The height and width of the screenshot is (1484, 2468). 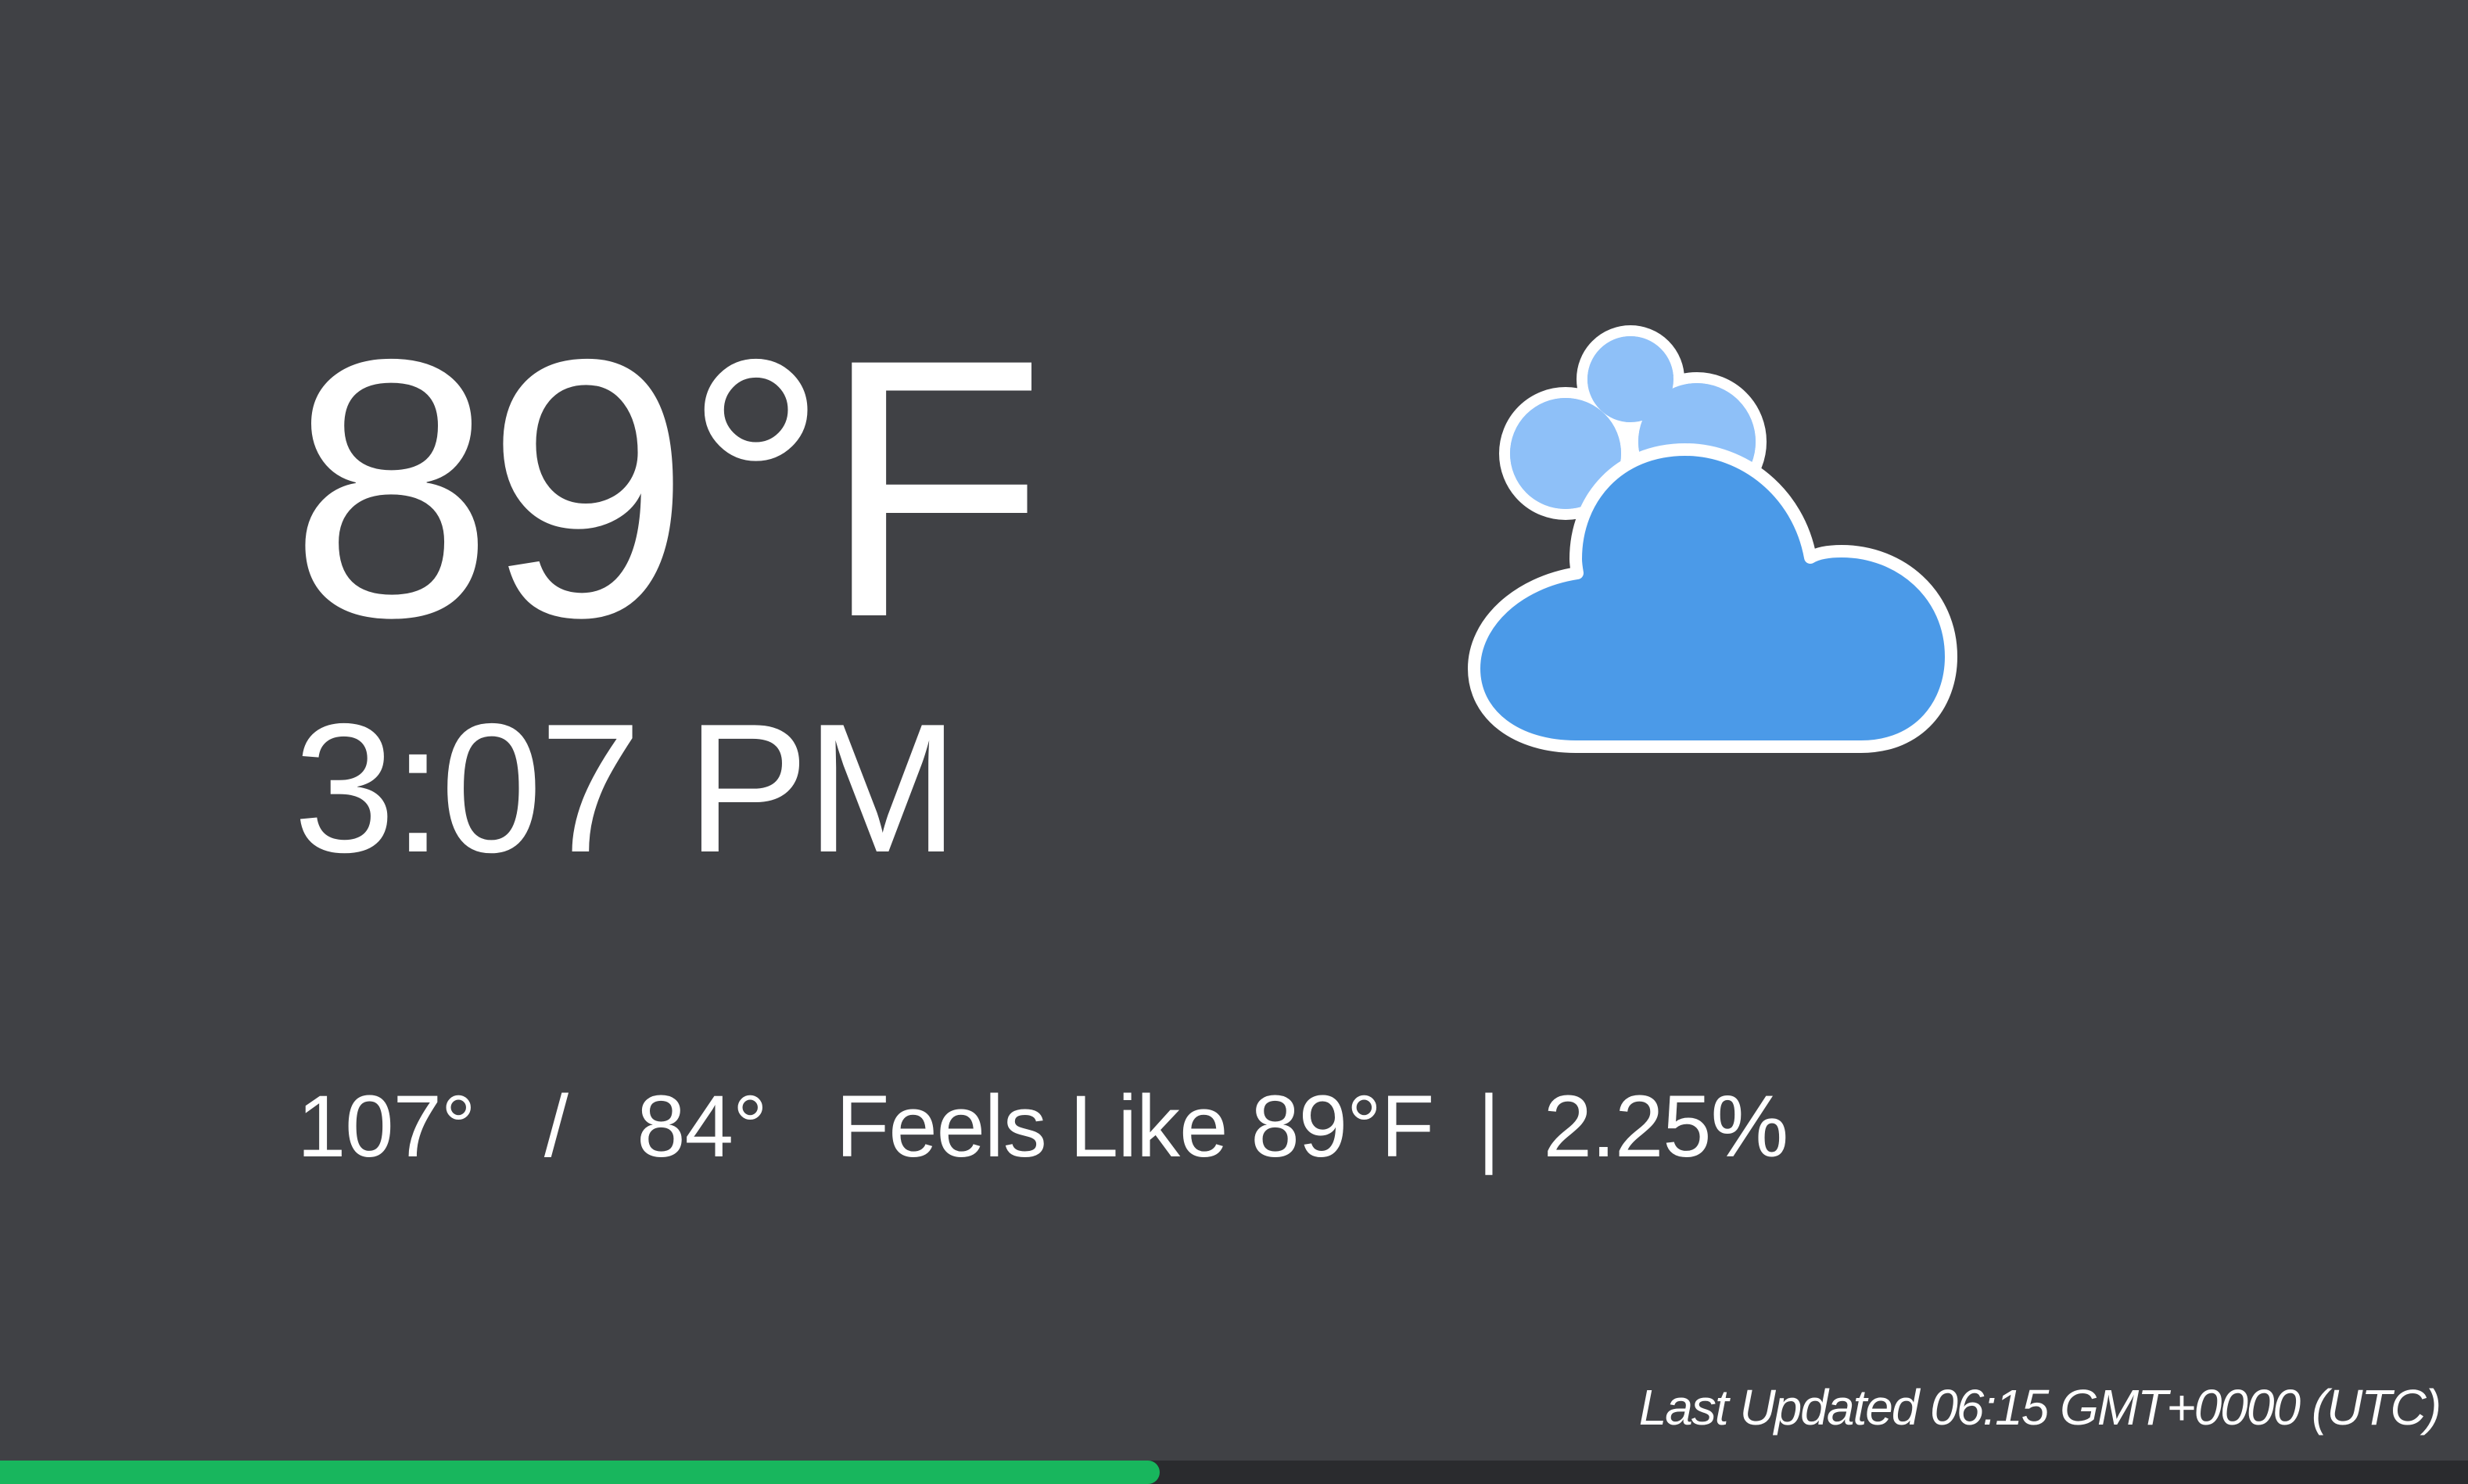 I want to click on cloudy-icon, so click(x=1712, y=539).